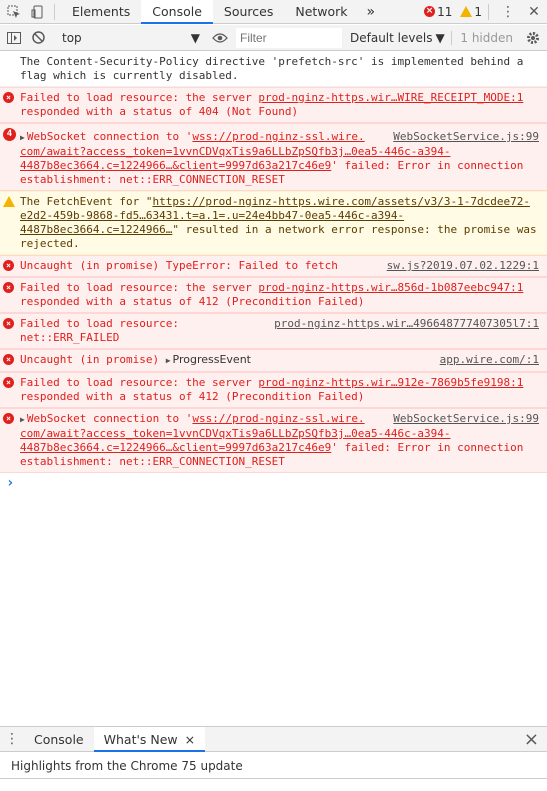  What do you see at coordinates (101, 12) in the screenshot?
I see `tab-elements: Elements` at bounding box center [101, 12].